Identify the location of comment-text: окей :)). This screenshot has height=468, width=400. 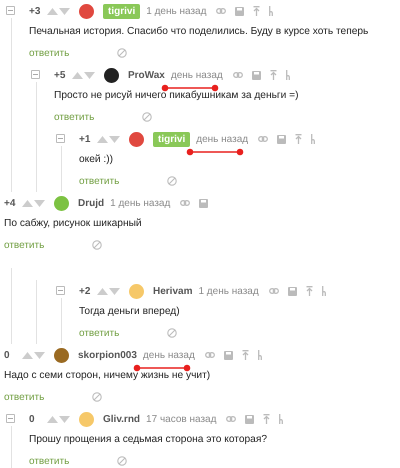
(96, 160).